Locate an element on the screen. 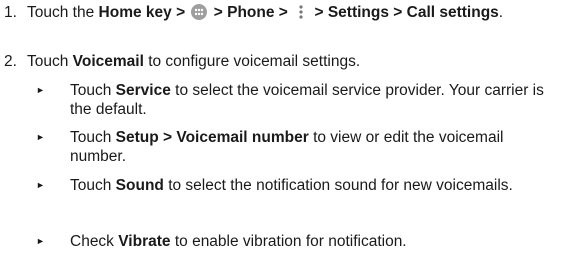  text-run: > Phone > is located at coordinates (251, 12).